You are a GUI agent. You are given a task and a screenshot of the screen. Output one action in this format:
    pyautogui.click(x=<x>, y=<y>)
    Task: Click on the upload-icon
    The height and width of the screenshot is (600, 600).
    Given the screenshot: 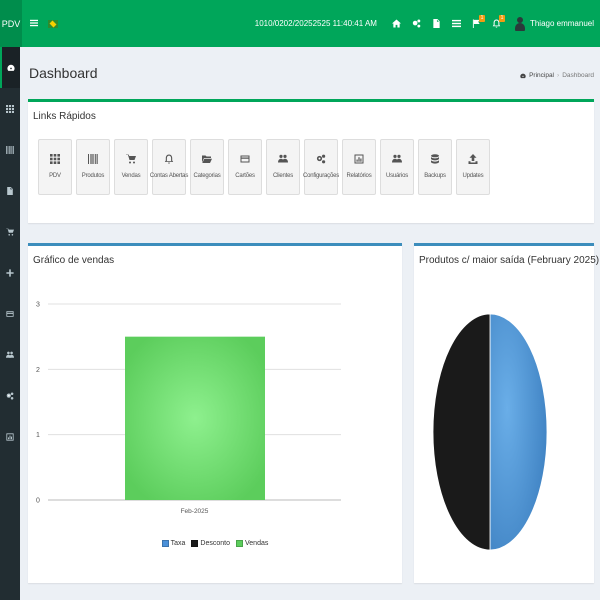 What is the action you would take?
    pyautogui.click(x=473, y=159)
    